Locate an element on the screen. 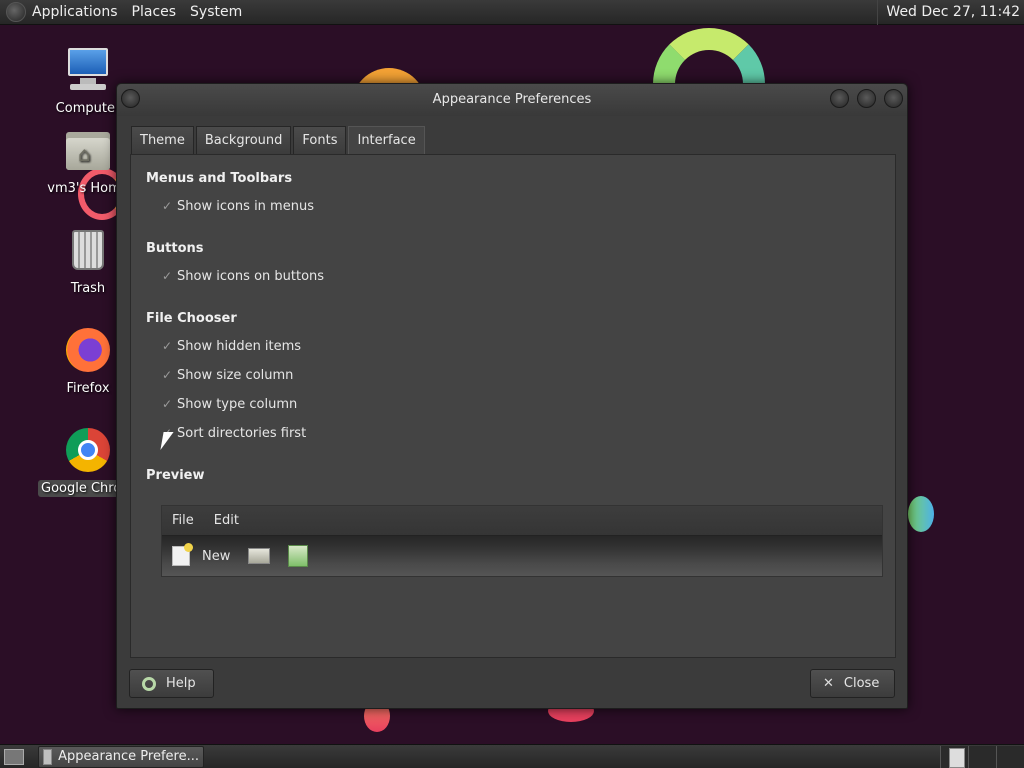  checkbox-label: Show icons in menus is located at coordinates (245, 206).